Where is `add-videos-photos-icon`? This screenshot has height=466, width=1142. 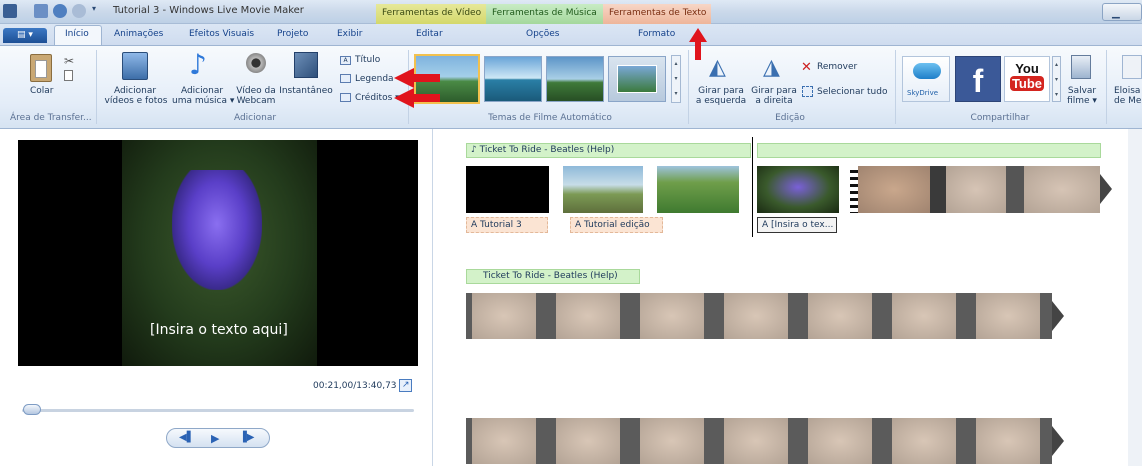
add-videos-photos-icon is located at coordinates (135, 66).